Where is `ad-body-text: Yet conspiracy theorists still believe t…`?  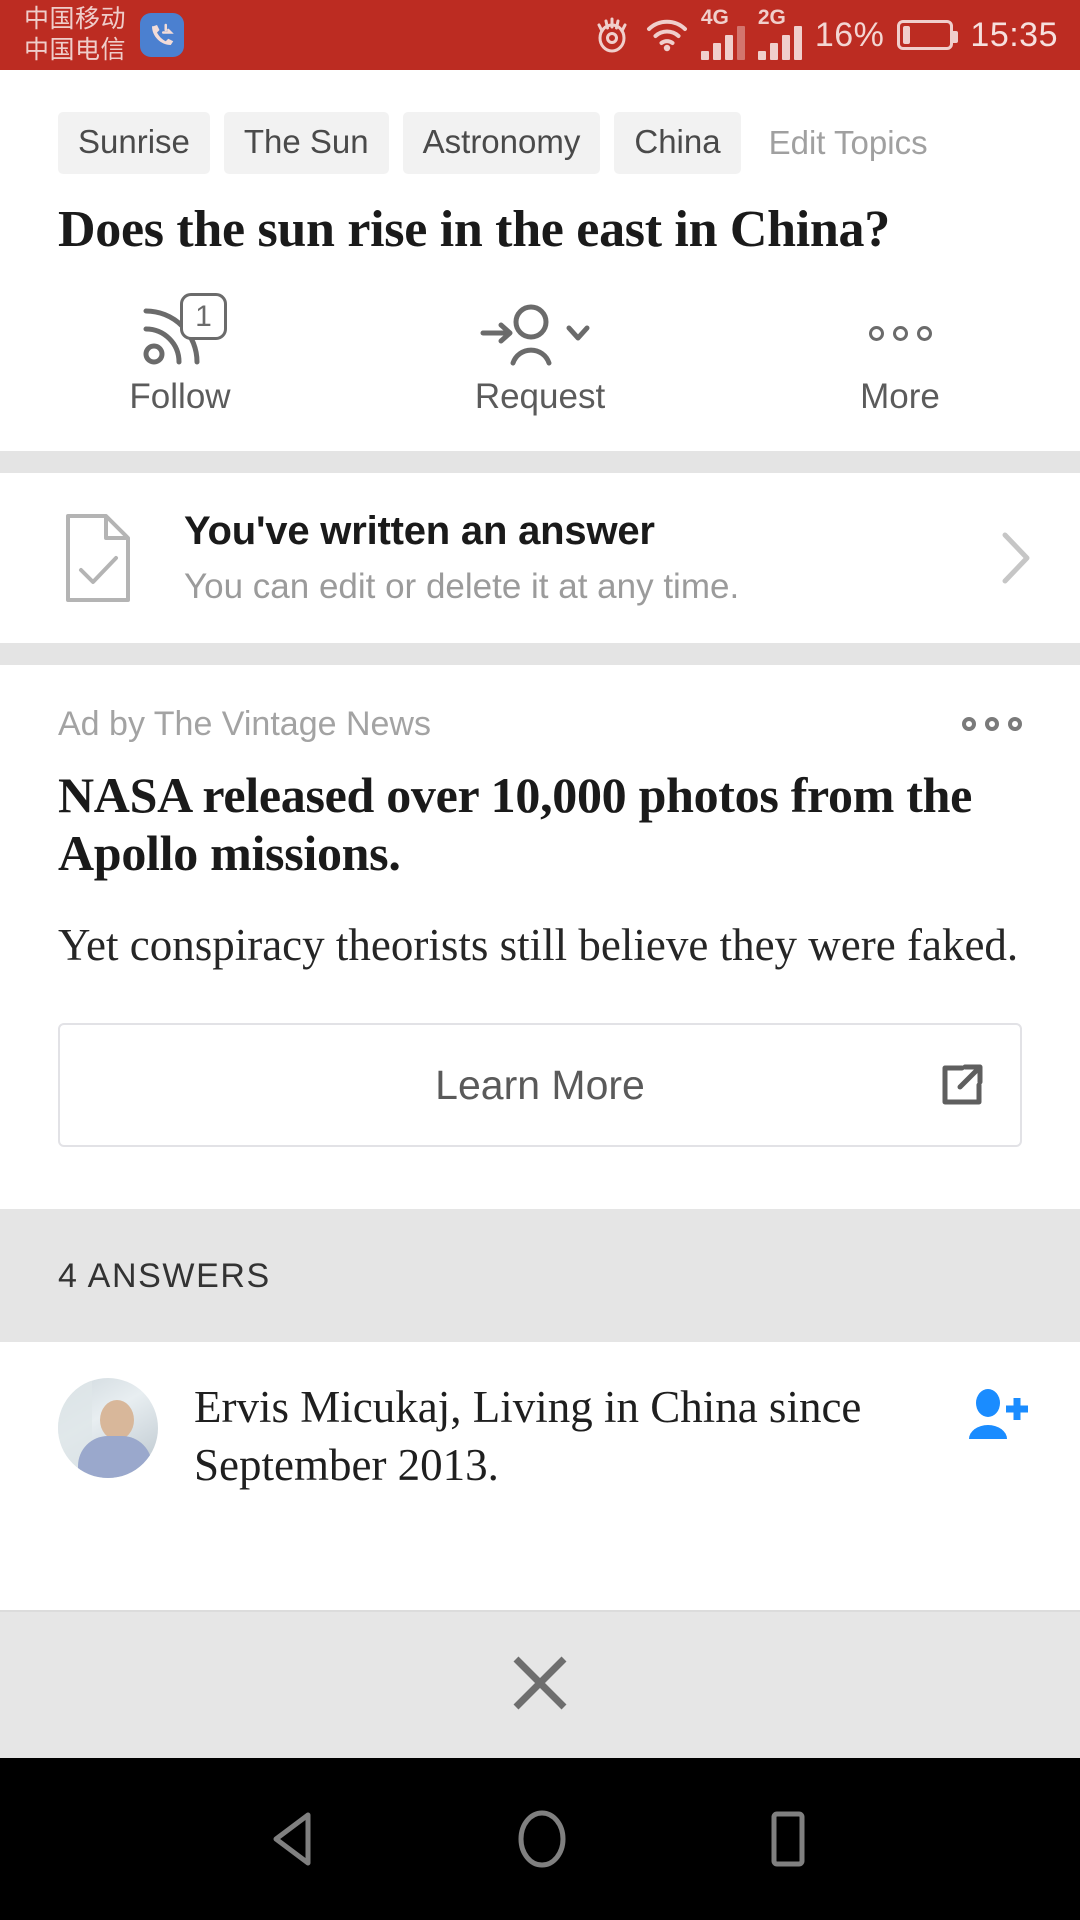
ad-body-text: Yet conspiracy theorists still believe t… is located at coordinates (538, 945).